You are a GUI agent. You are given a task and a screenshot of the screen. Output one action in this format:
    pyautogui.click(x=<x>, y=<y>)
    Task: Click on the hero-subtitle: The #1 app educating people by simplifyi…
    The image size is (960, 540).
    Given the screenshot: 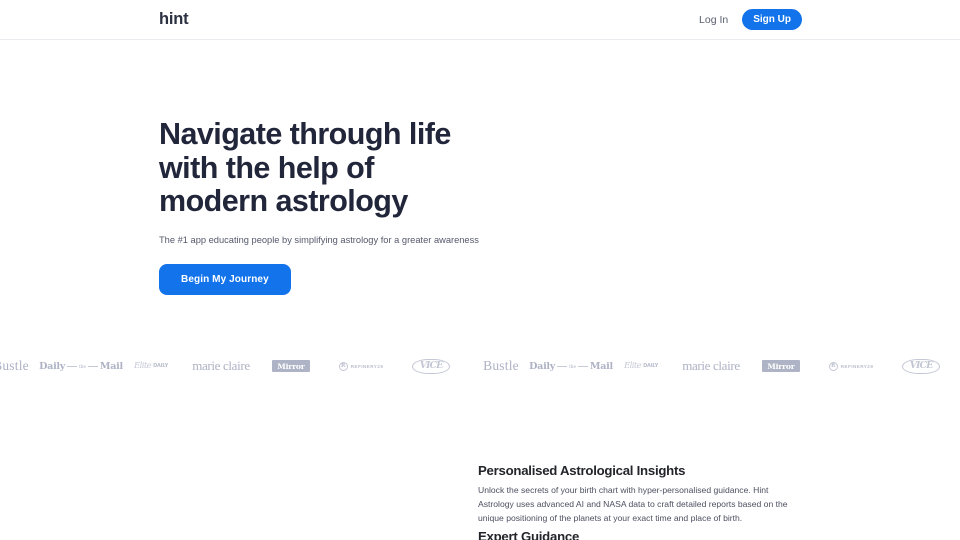 What is the action you would take?
    pyautogui.click(x=319, y=239)
    